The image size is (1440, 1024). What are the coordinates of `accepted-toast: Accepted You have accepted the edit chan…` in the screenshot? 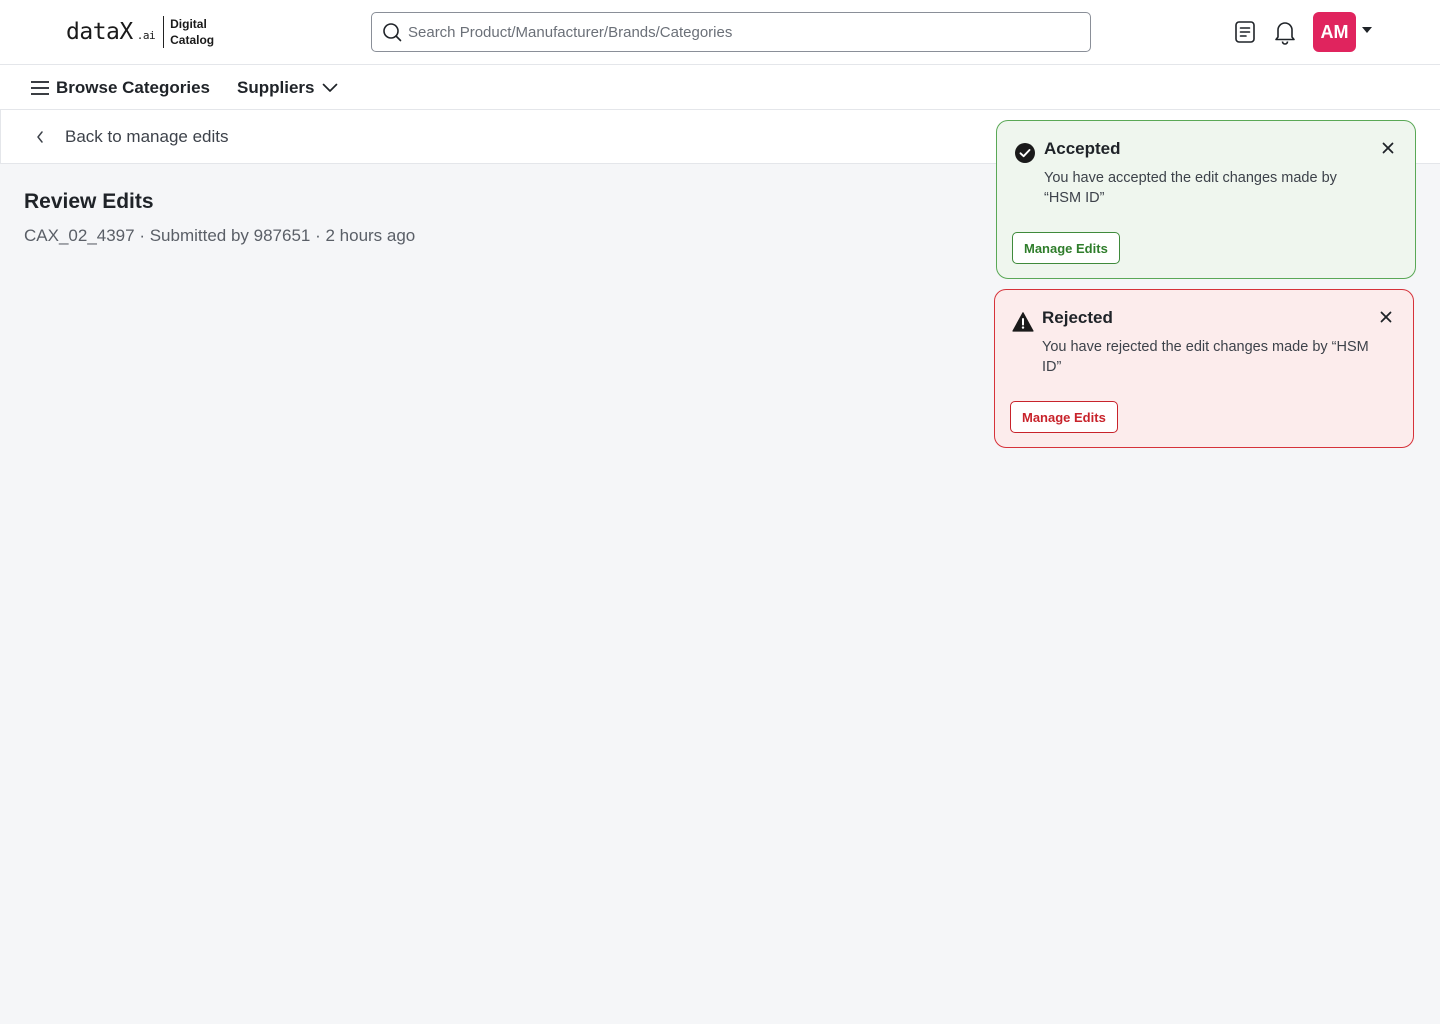 It's located at (1206, 199).